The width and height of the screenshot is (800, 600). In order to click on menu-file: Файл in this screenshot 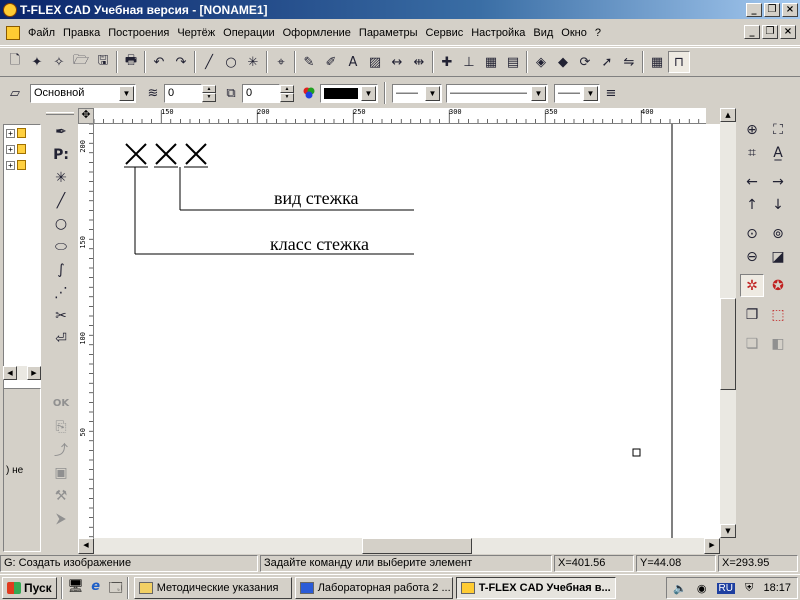, I will do `click(41, 33)`.